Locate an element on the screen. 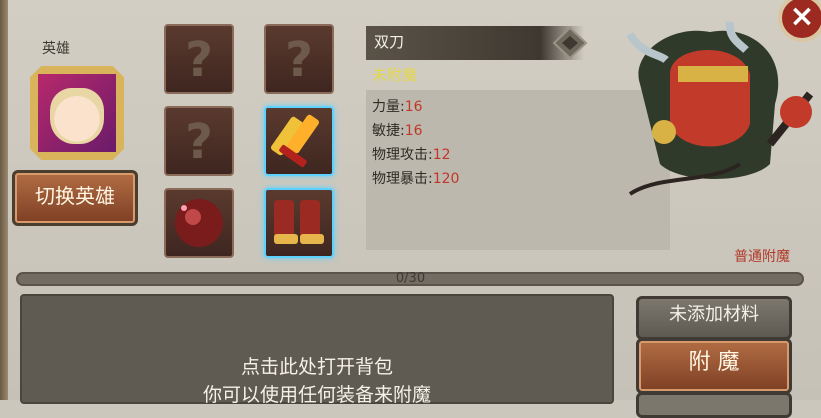 The width and height of the screenshot is (821, 418). hero-portrait is located at coordinates (77, 113).